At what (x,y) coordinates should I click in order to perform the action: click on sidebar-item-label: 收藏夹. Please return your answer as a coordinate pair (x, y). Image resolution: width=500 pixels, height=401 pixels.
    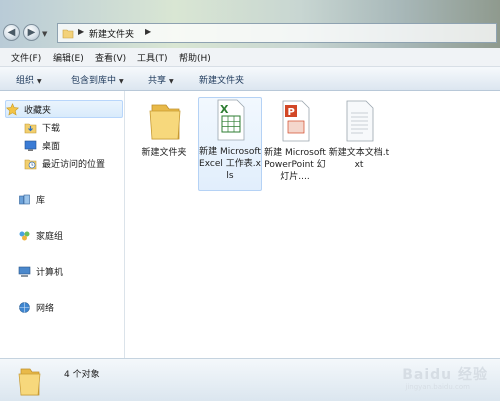
    Looking at the image, I should click on (38, 110).